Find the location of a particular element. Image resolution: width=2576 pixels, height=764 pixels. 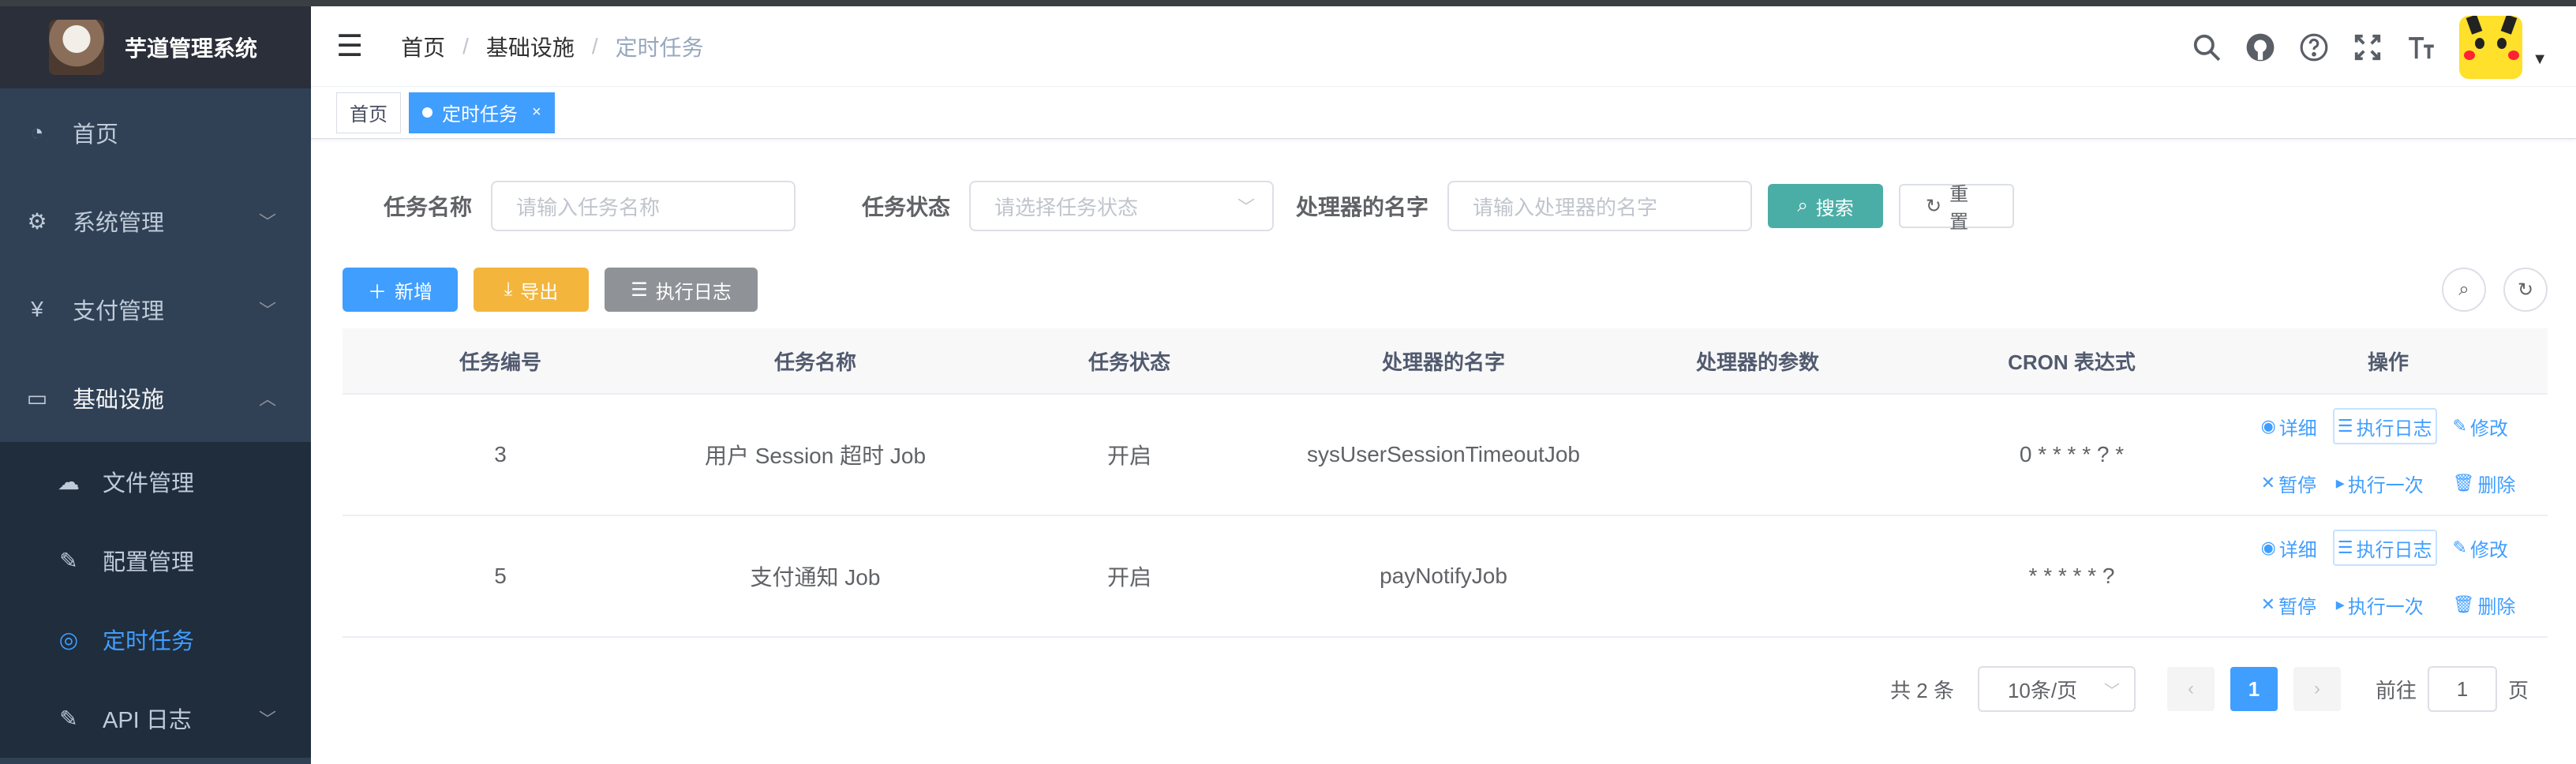

toggle-search-button: ⌕ is located at coordinates (2464, 290).